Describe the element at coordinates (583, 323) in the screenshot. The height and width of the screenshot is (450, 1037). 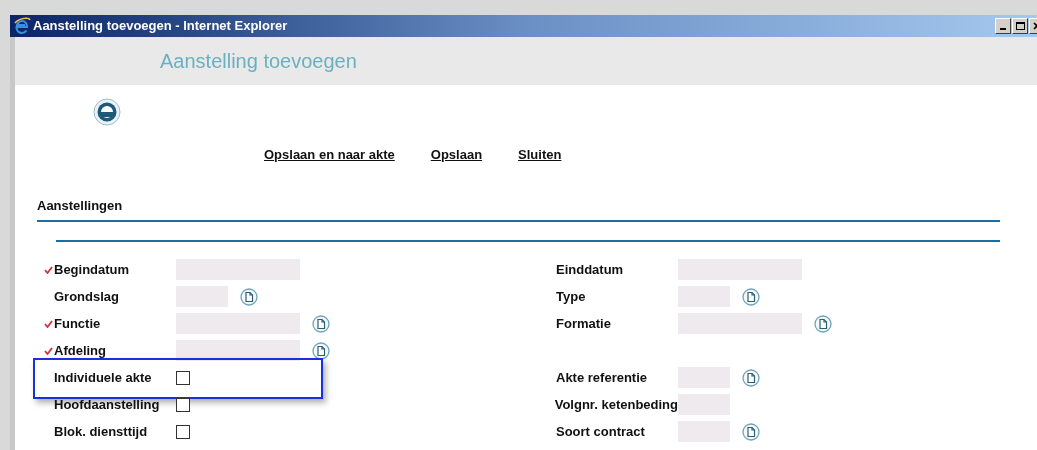
I see `field-label: Formatie` at that location.